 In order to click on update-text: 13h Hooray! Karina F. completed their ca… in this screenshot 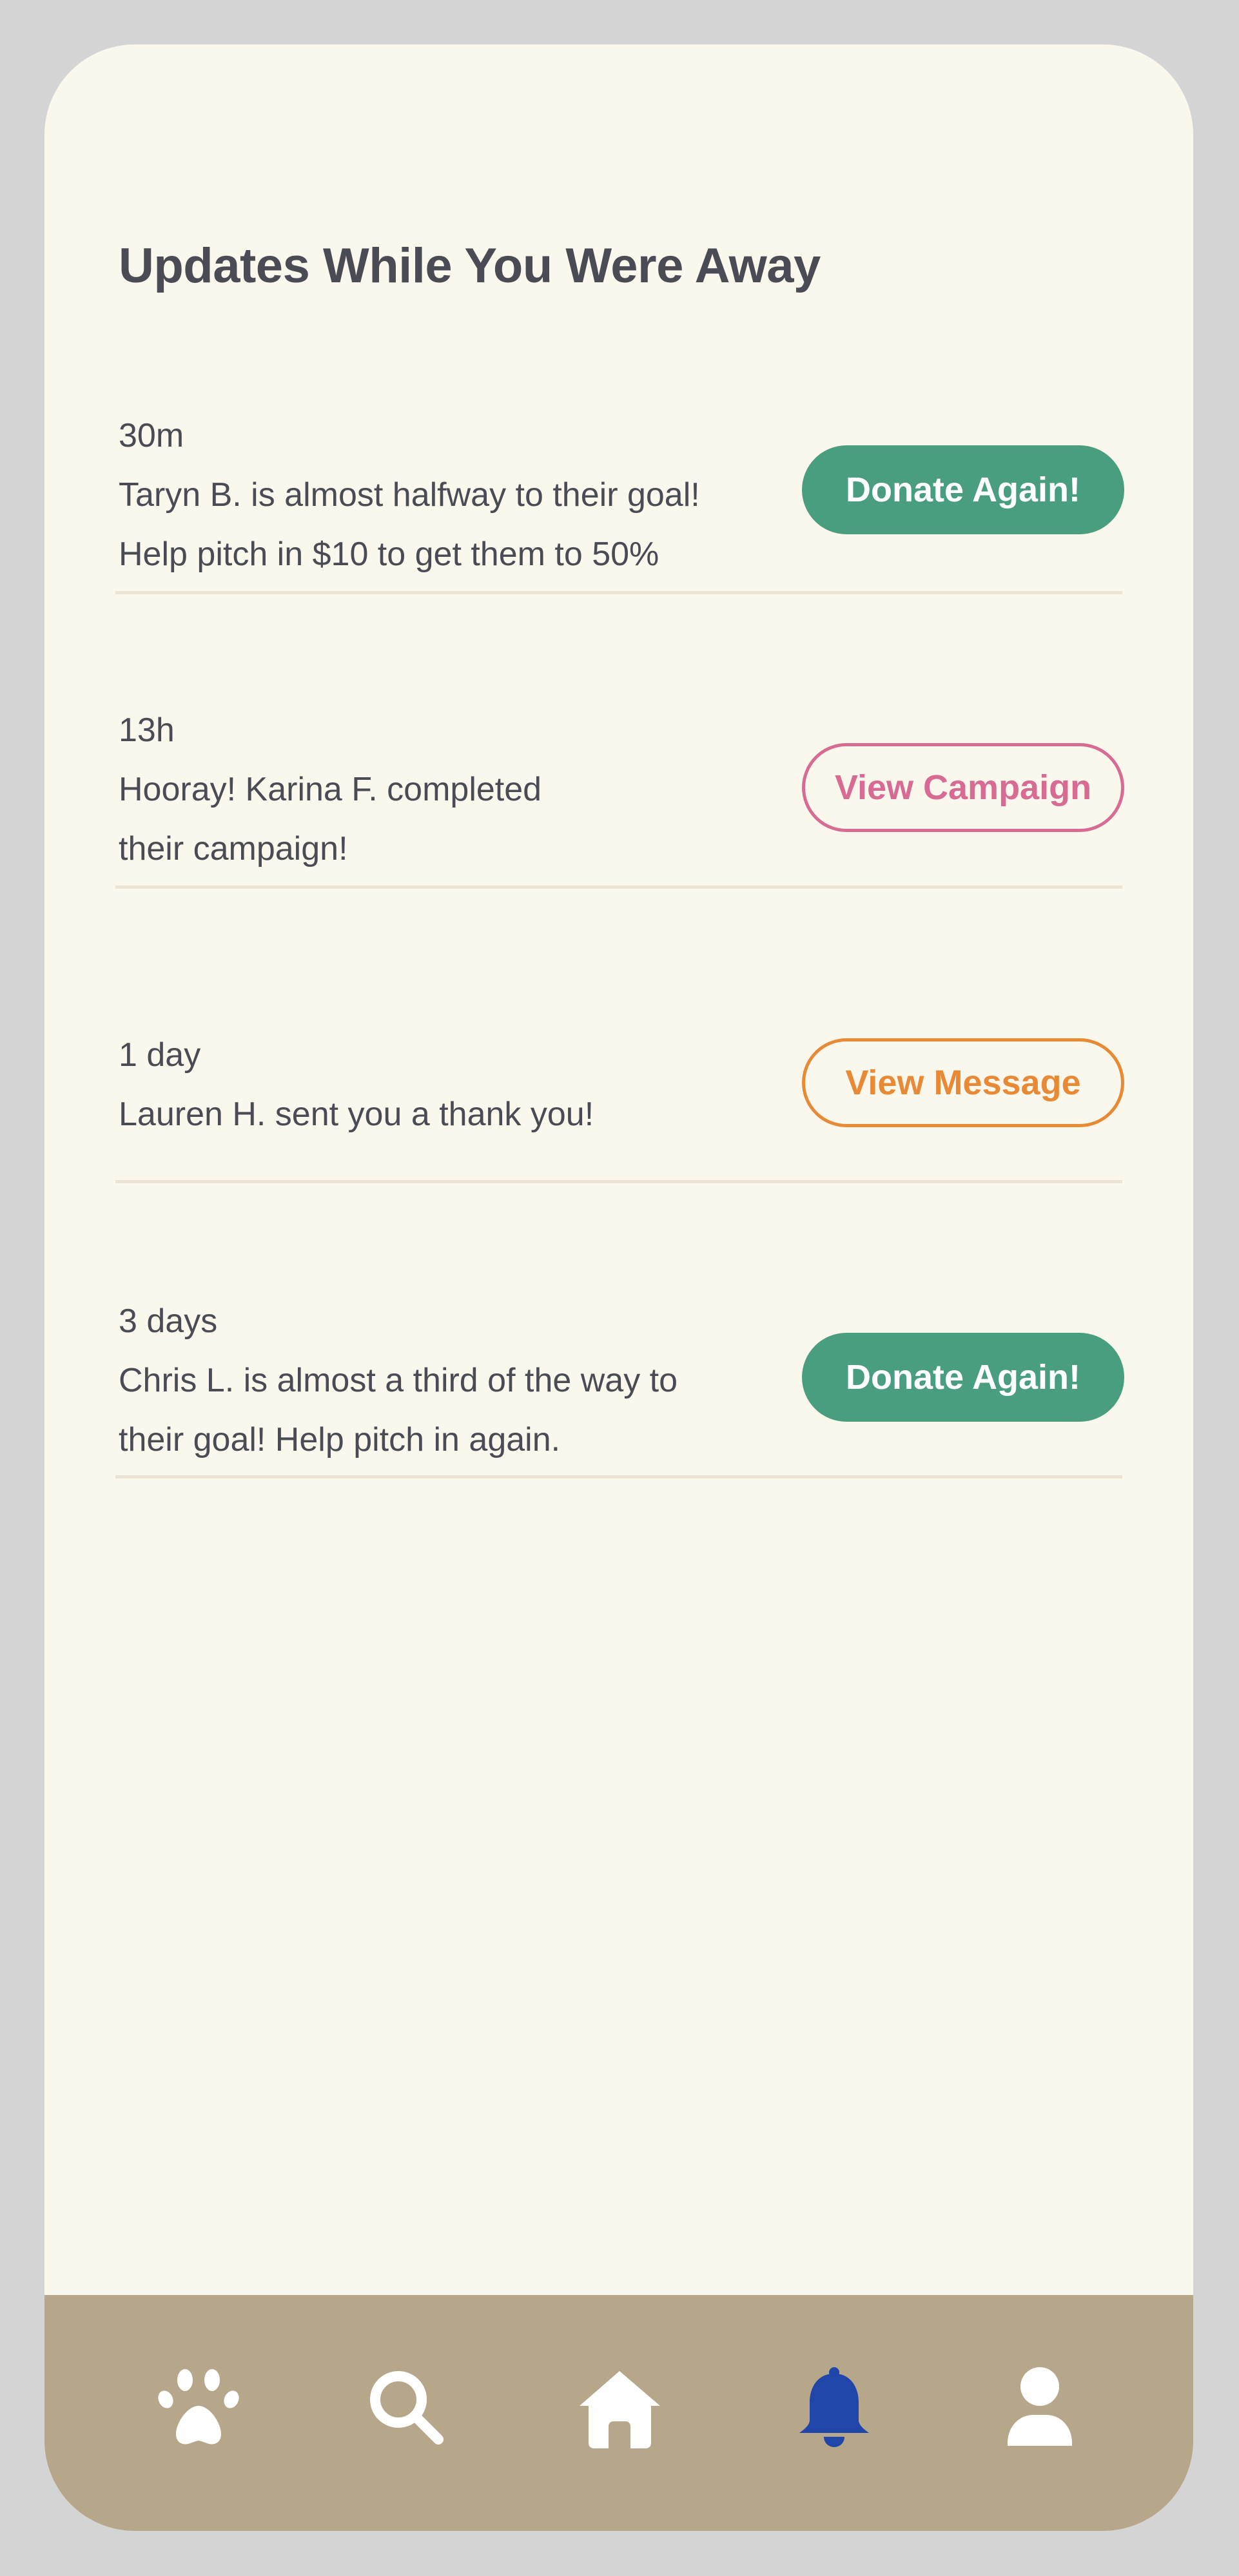, I will do `click(441, 789)`.